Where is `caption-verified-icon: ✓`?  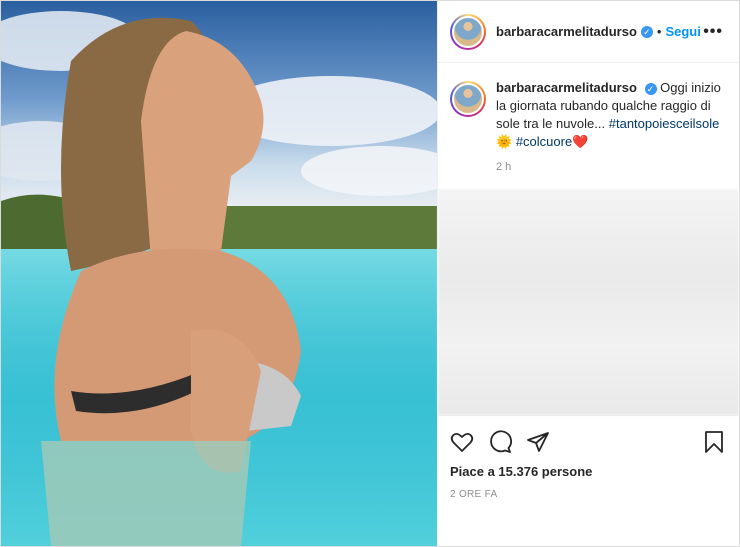
caption-verified-icon: ✓ is located at coordinates (650, 88).